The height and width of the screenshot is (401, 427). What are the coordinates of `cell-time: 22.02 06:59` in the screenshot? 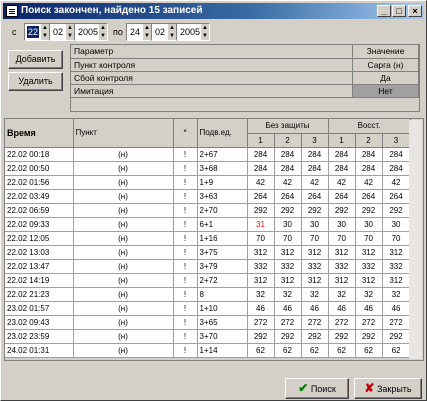 It's located at (39, 210).